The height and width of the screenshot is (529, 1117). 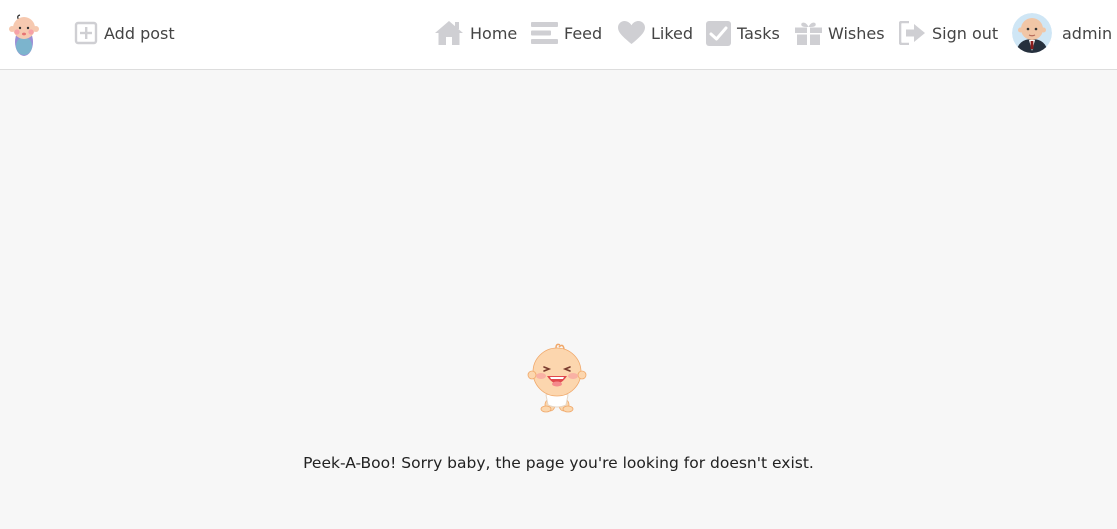 I want to click on nav-wishes: Wishes, so click(x=840, y=33).